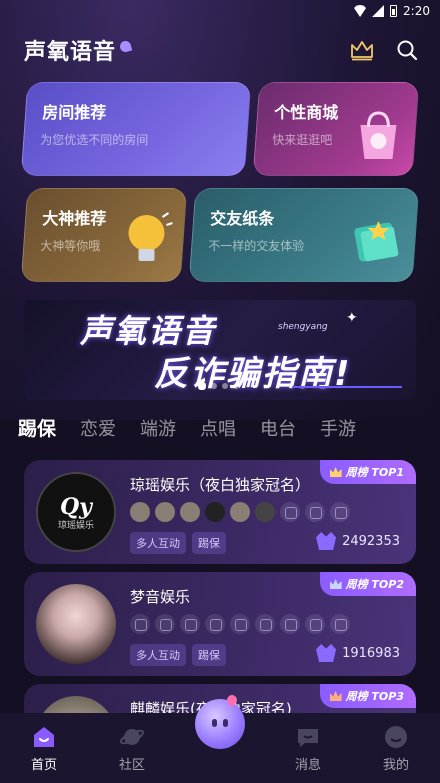  I want to click on rank-label: 周榜 TOP2, so click(374, 584).